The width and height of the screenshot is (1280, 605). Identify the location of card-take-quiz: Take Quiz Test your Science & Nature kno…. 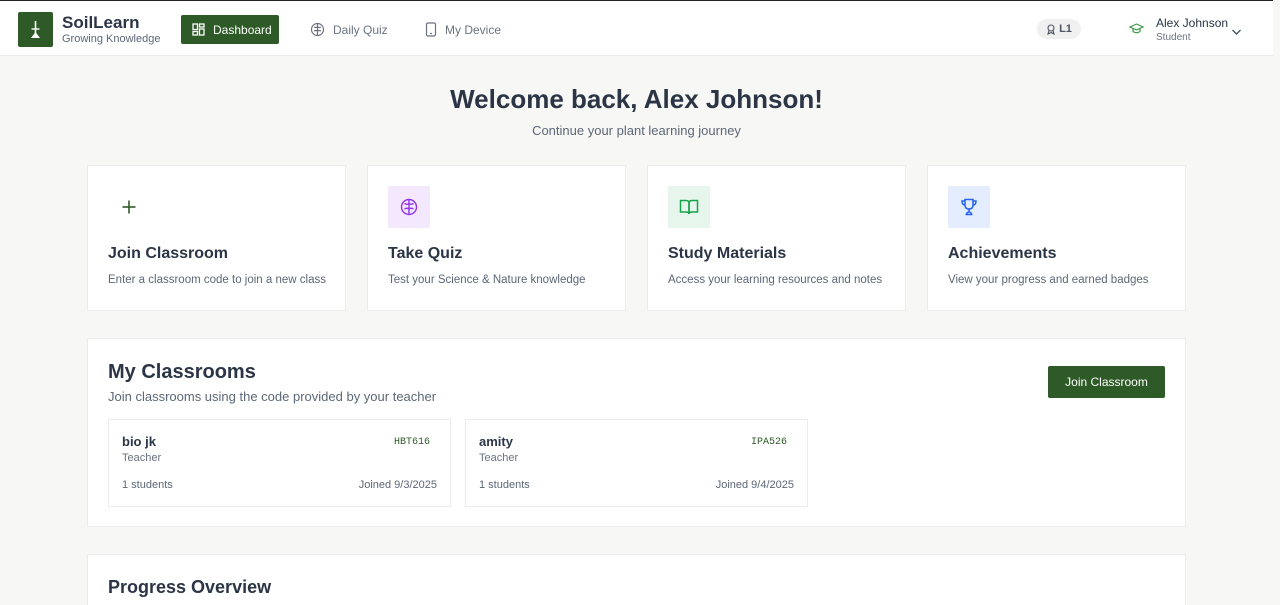
(496, 238).